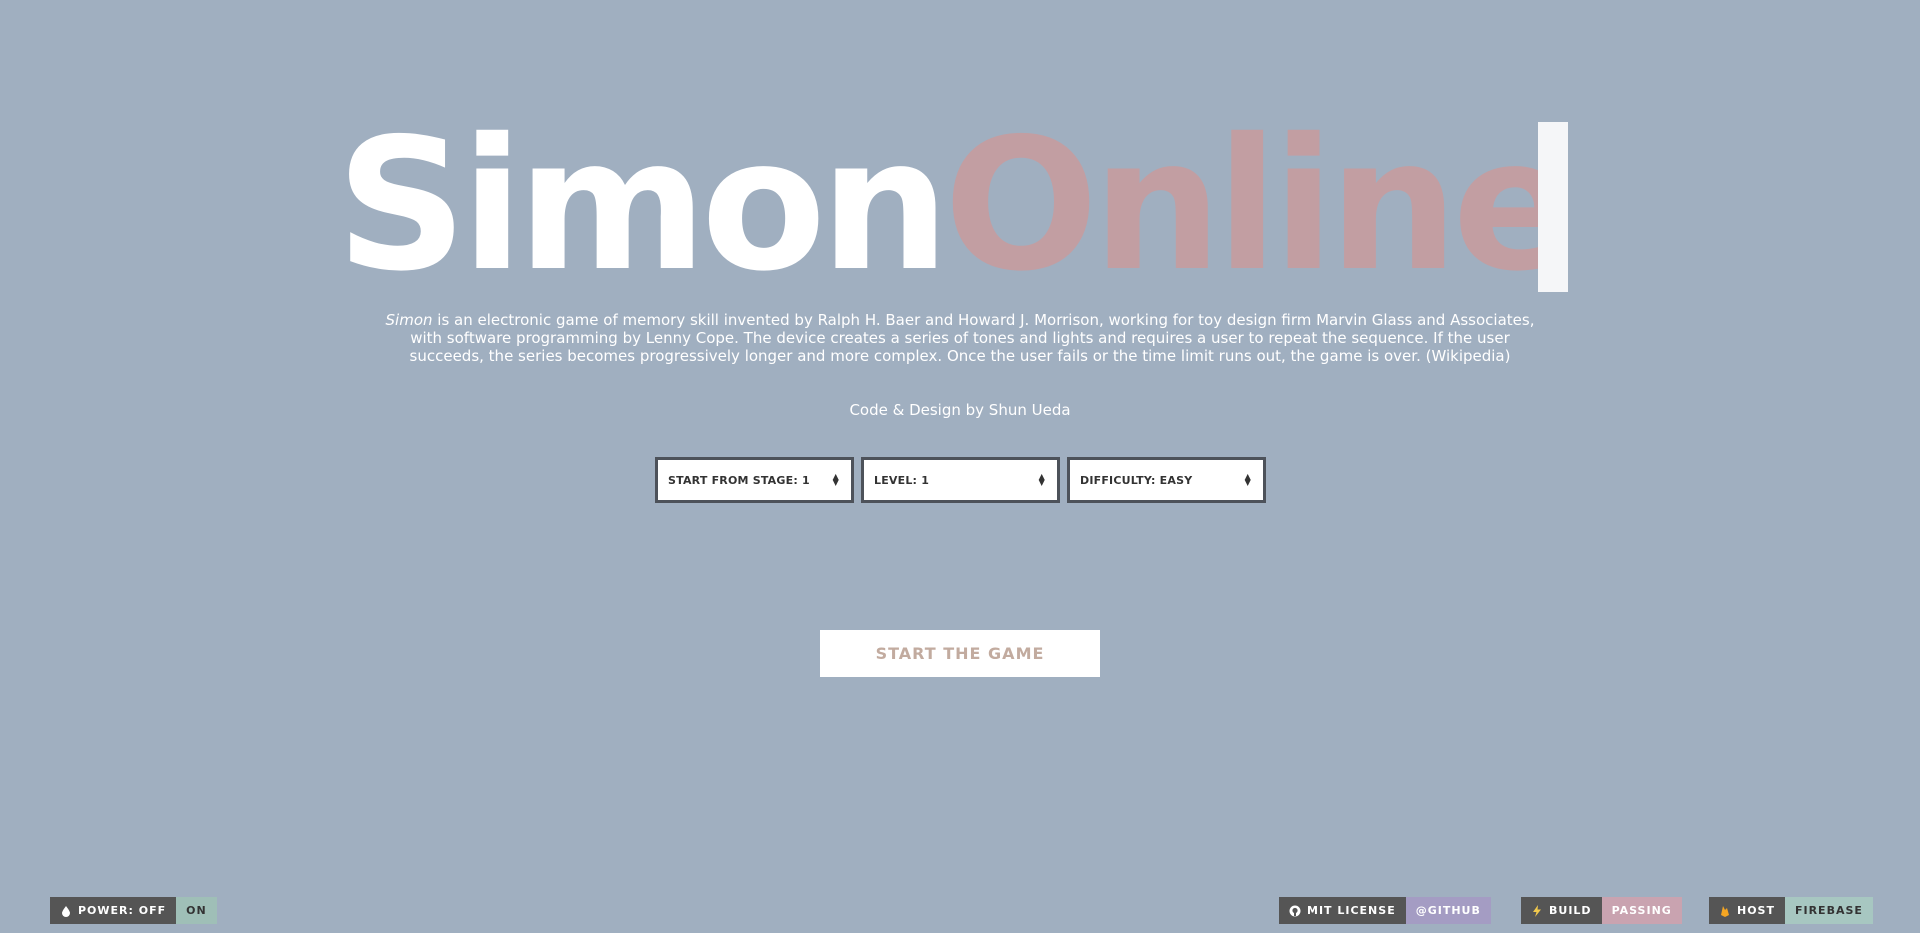  I want to click on build-badge-label-box: BUILD, so click(1561, 910).